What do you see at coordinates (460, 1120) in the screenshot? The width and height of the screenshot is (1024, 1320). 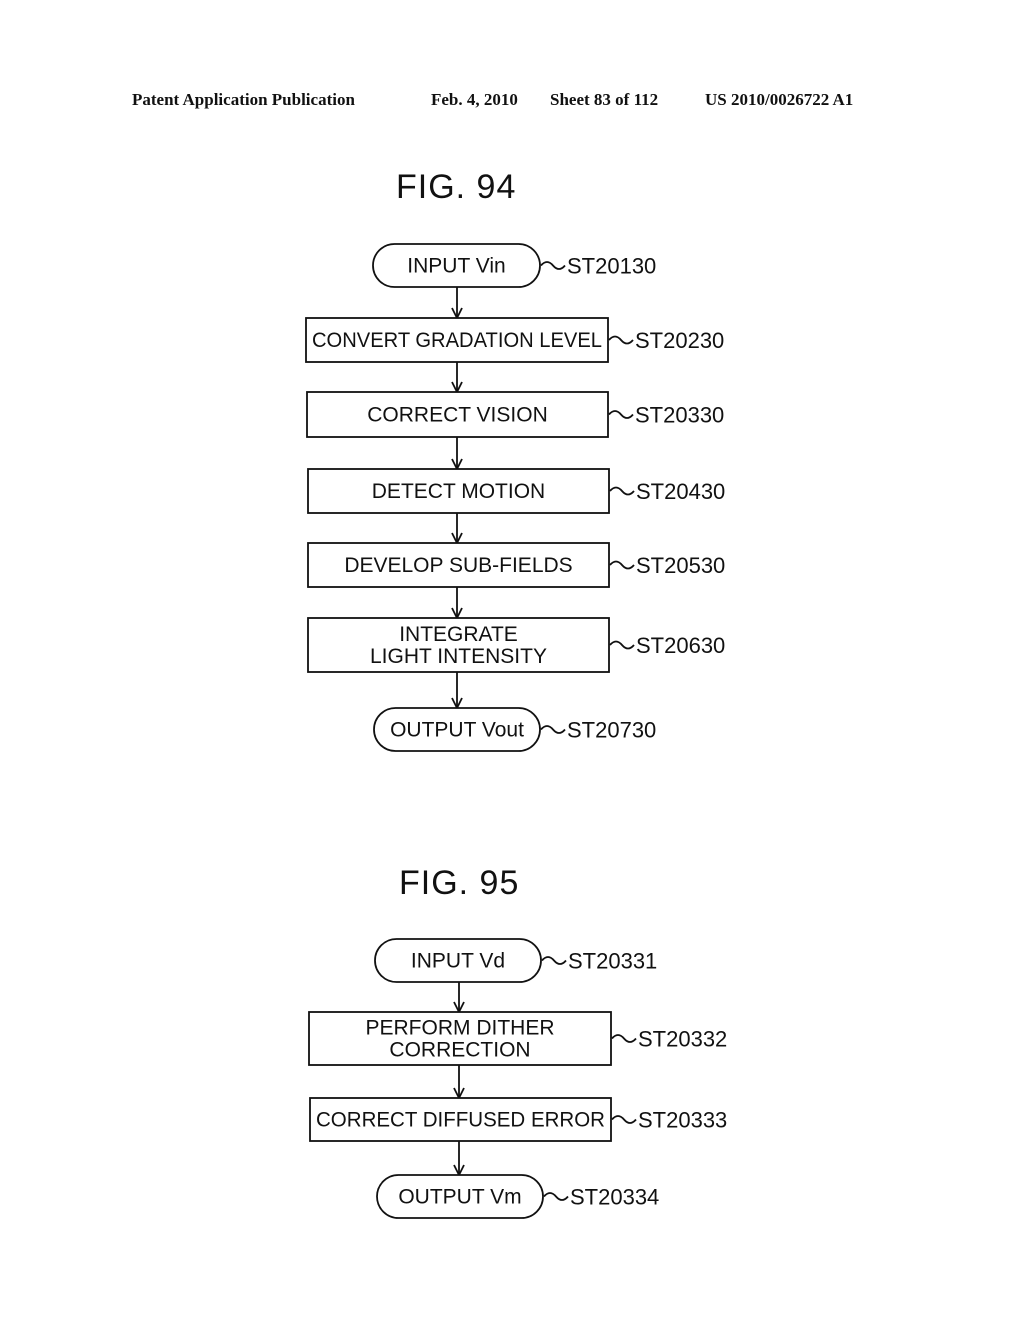 I see `step-label: CORRECT DIFFUSED ERROR` at bounding box center [460, 1120].